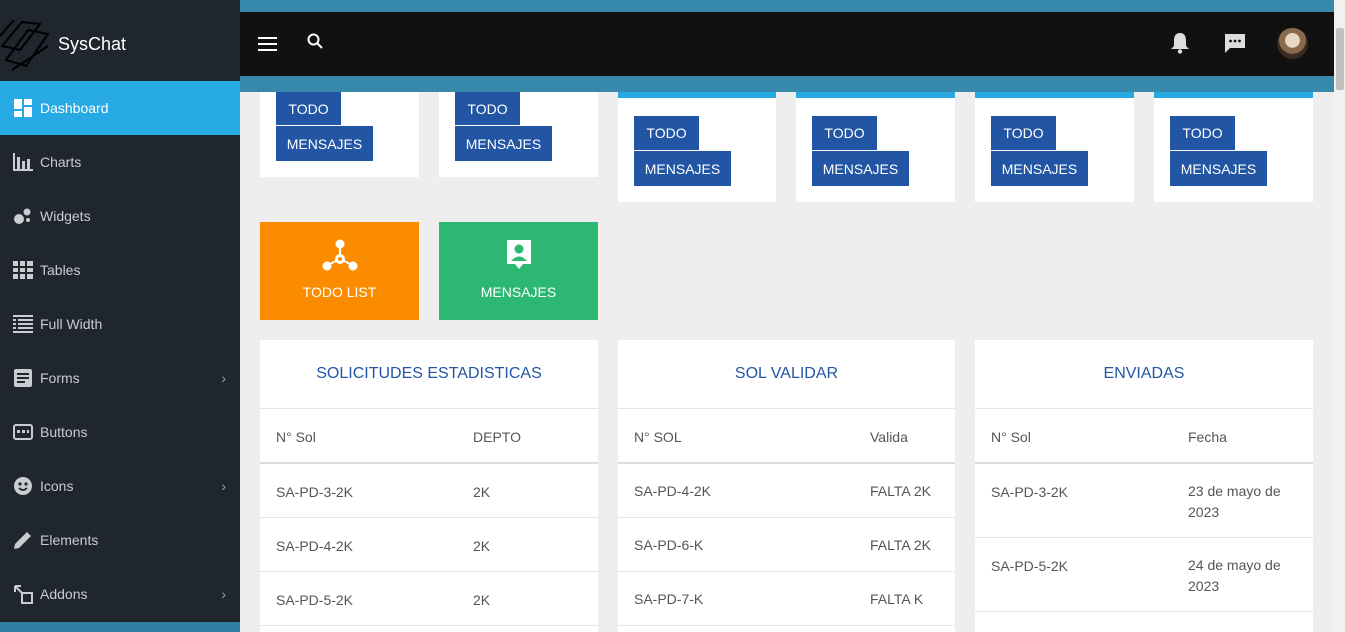  I want to click on table-cell: FALTA 2K, so click(900, 491).